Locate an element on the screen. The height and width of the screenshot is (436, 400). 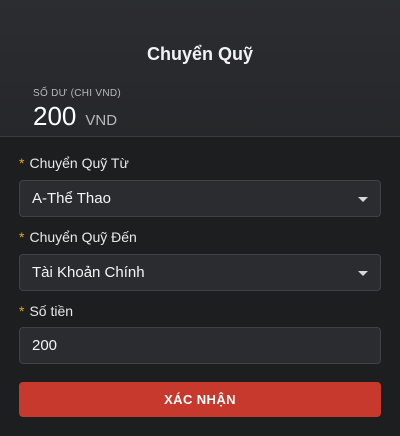
to-select-value: Tài Khoản Chính is located at coordinates (88, 272).